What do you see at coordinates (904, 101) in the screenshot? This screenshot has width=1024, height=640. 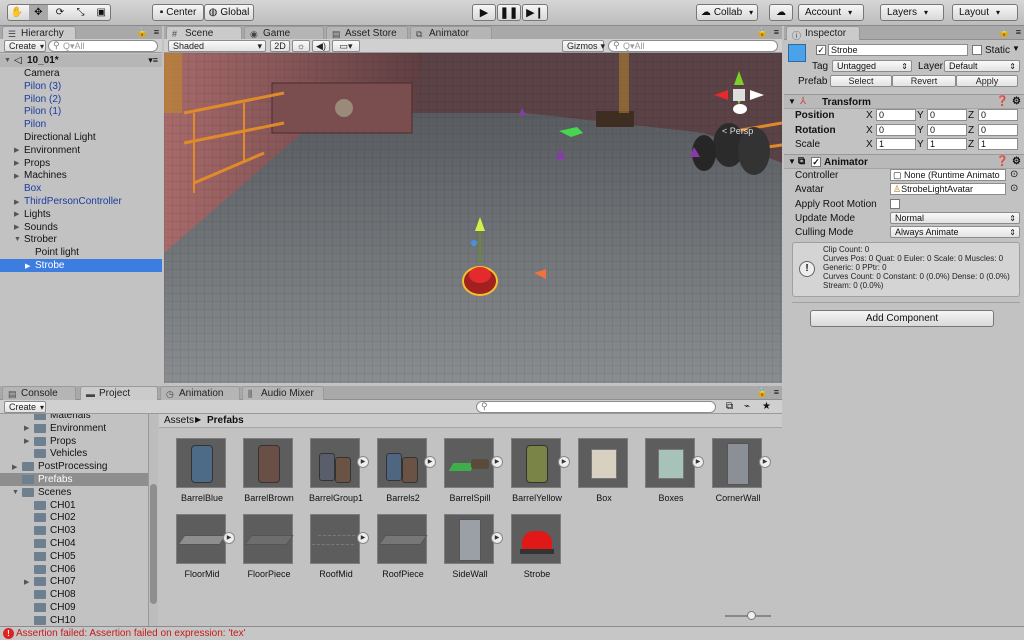 I see `transform-header: ▼ ⅄ Transform ❓ ⚙` at bounding box center [904, 101].